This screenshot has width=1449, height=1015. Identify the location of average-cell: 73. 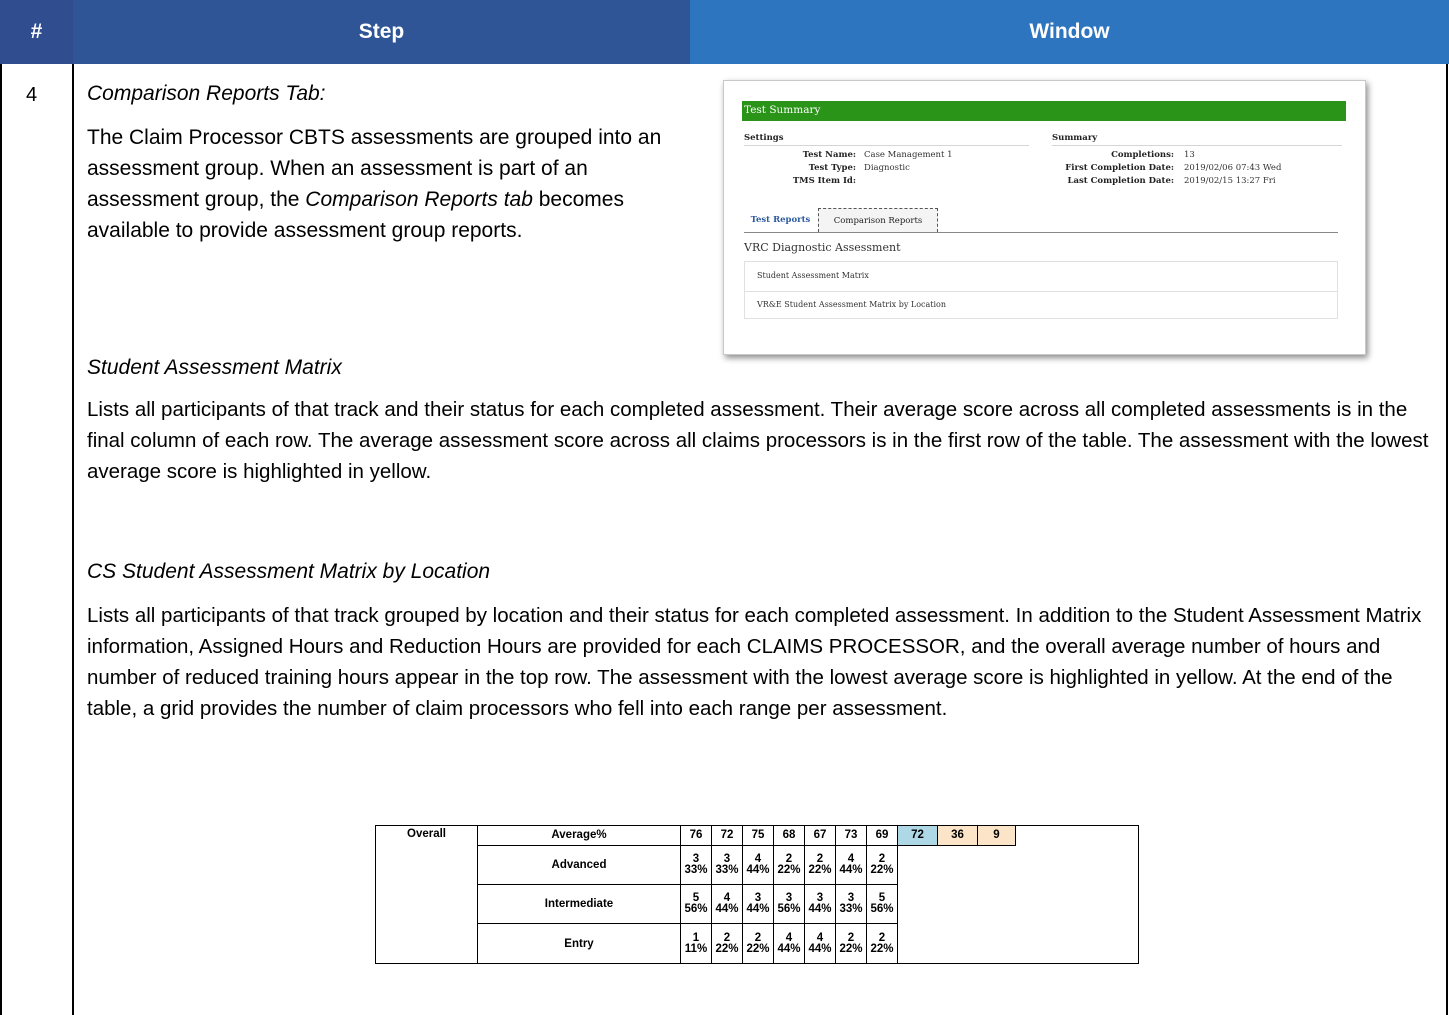
(851, 836).